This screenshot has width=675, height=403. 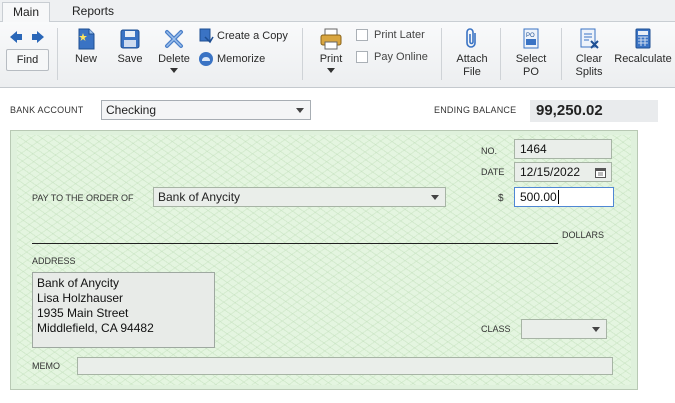 What do you see at coordinates (295, 243) in the screenshot?
I see `amount-words-line` at bounding box center [295, 243].